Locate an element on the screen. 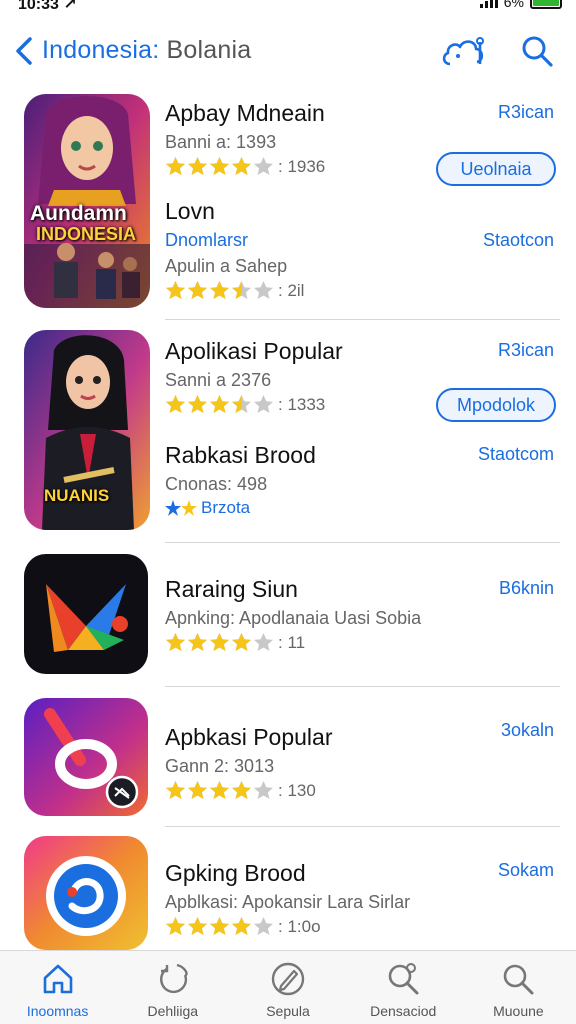  icon-caption: NUANIS is located at coordinates (77, 495).